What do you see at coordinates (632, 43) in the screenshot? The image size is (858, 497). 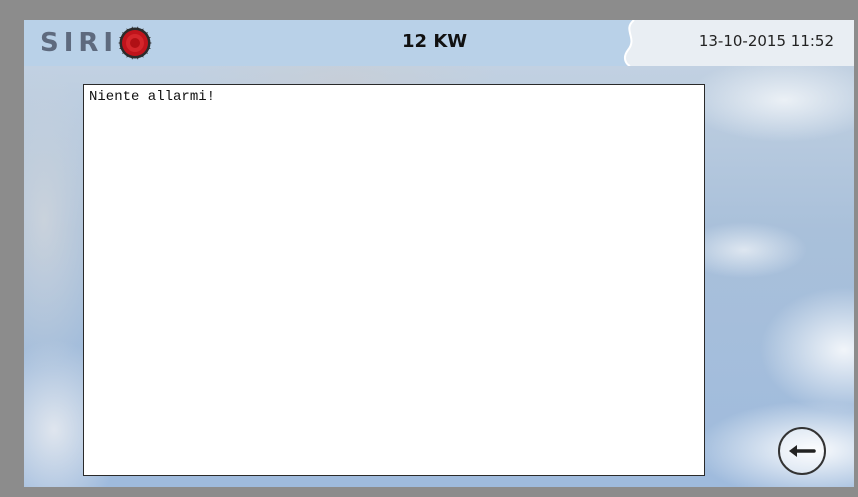 I see `header-curve-decoration` at bounding box center [632, 43].